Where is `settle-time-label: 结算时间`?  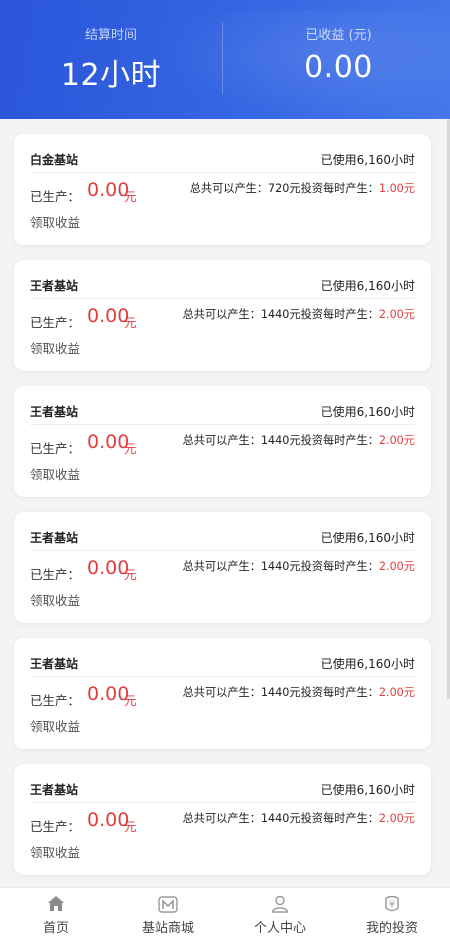
settle-time-label: 结算时间 is located at coordinates (110, 35).